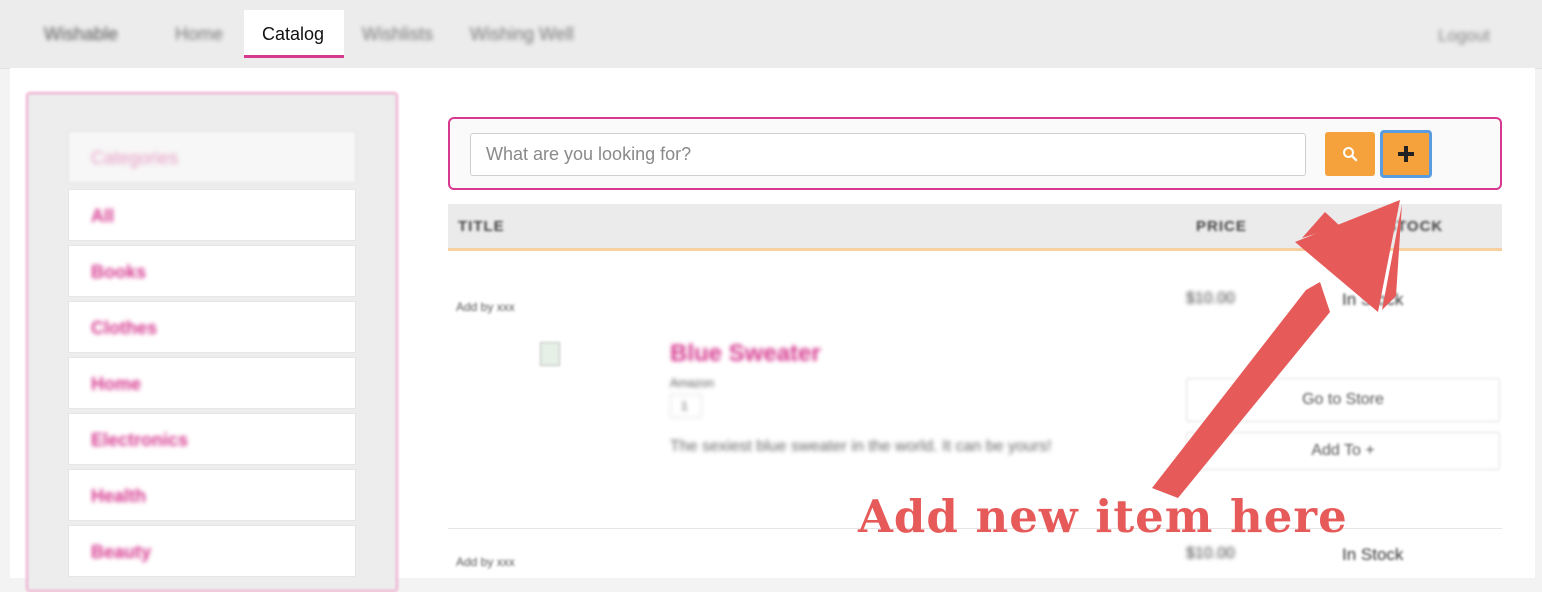  I want to click on annotation-text: Add new item here, so click(1103, 516).